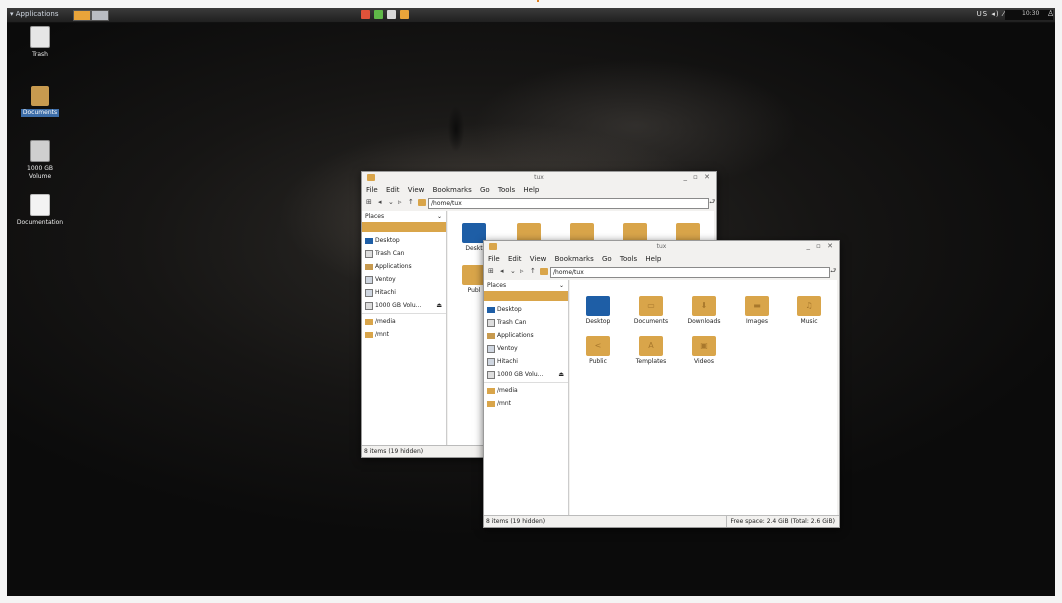  I want to click on file-item-images: ▬ Images, so click(757, 310).